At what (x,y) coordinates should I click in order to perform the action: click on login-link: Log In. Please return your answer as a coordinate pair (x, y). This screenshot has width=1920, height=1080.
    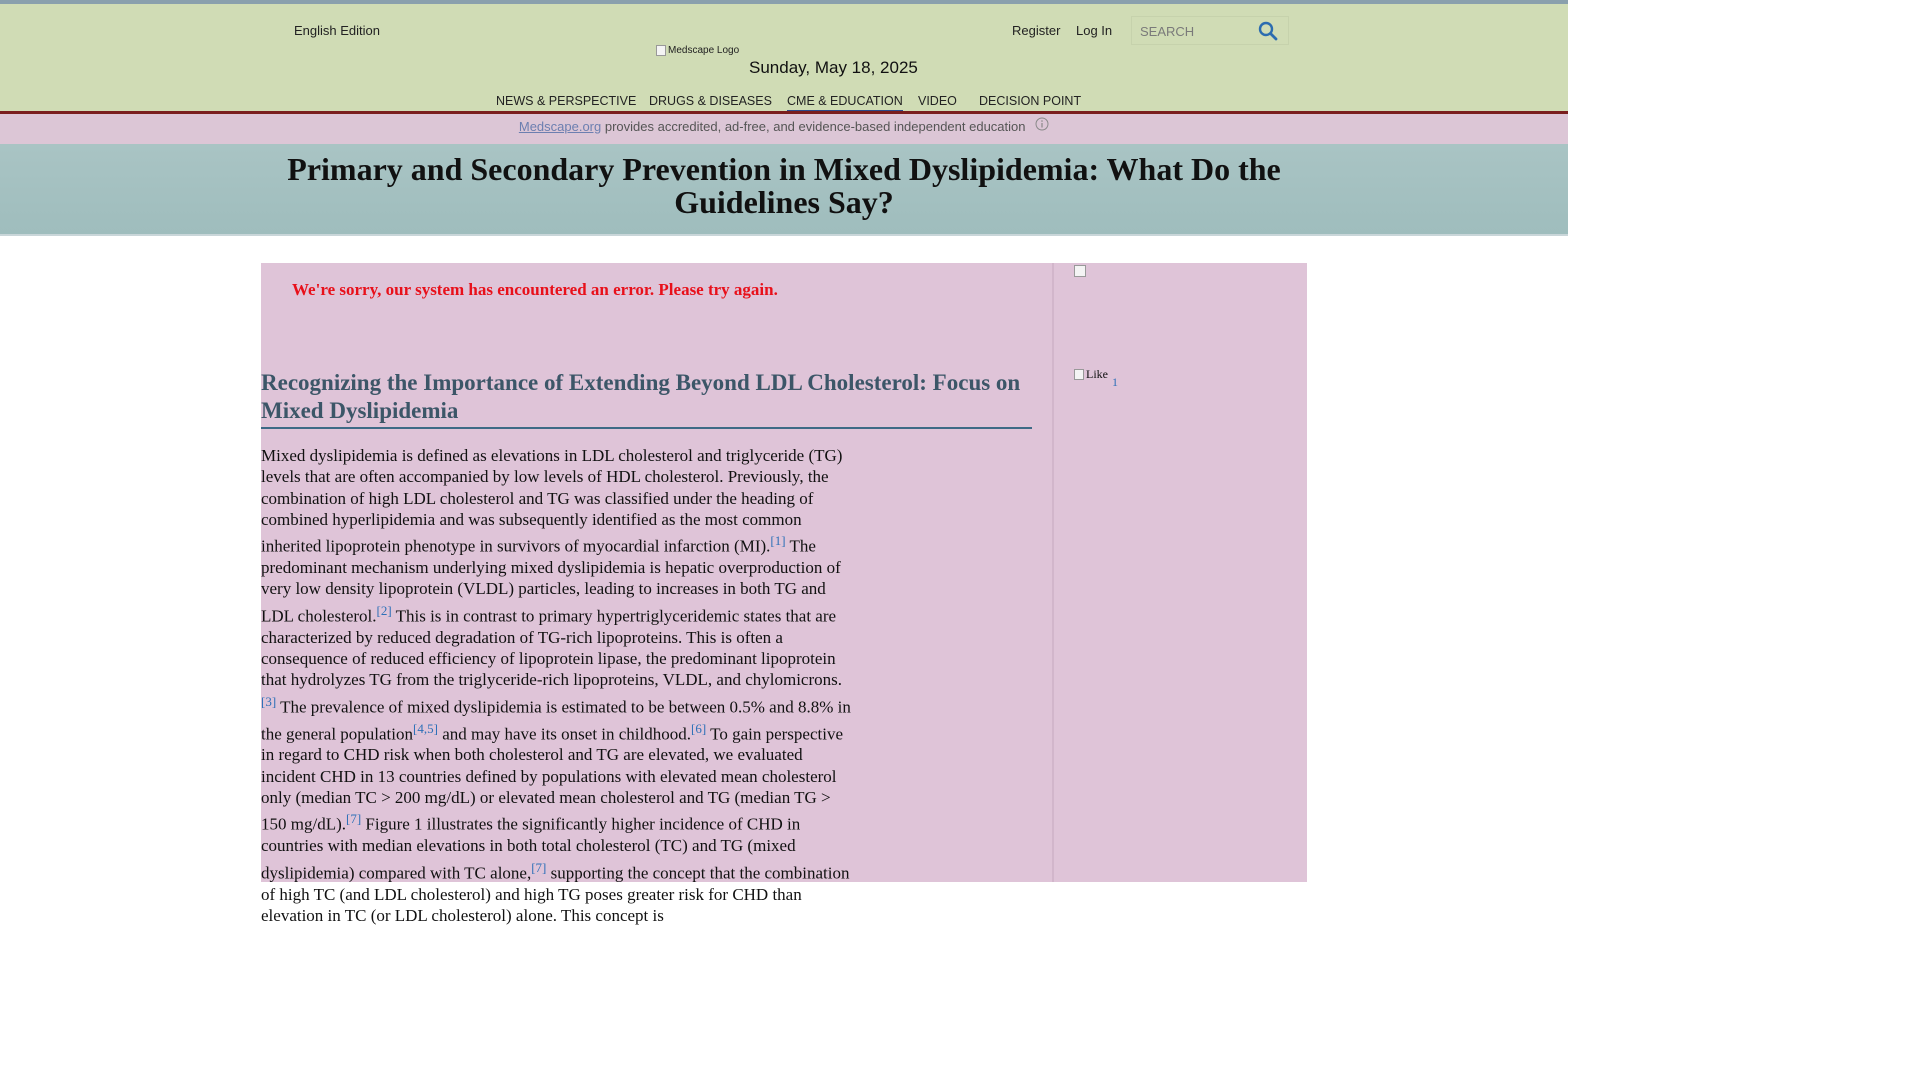
    Looking at the image, I should click on (1094, 30).